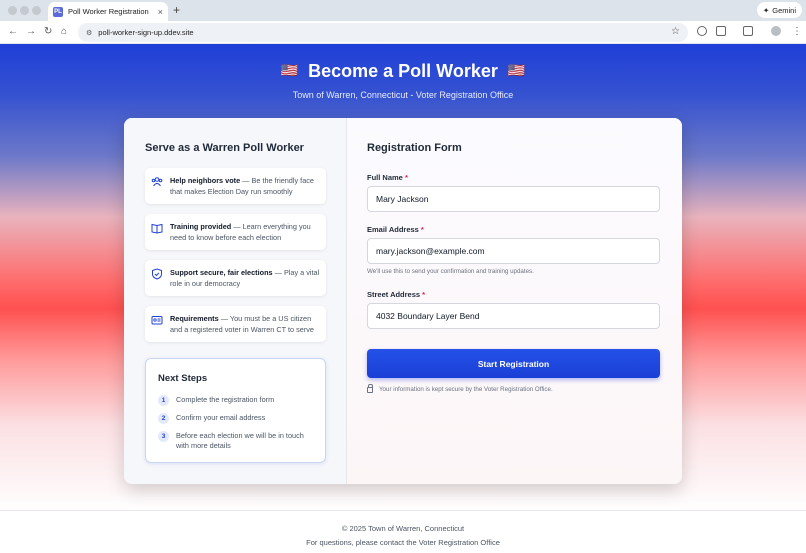  I want to click on extensions-icon, so click(721, 31).